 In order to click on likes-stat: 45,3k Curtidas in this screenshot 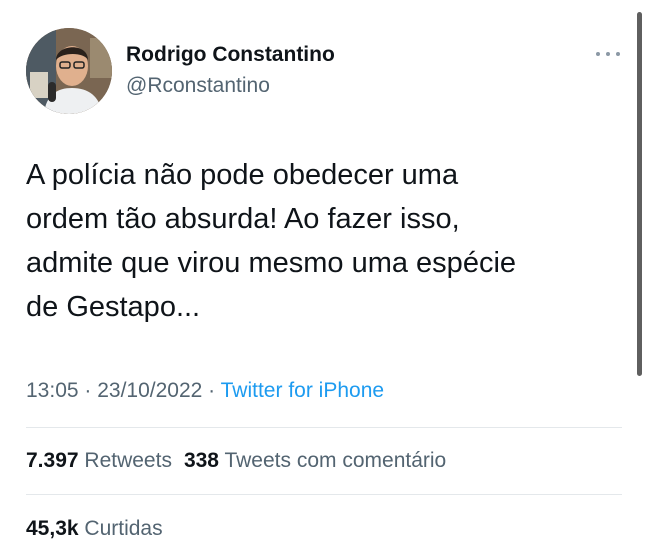, I will do `click(94, 528)`.